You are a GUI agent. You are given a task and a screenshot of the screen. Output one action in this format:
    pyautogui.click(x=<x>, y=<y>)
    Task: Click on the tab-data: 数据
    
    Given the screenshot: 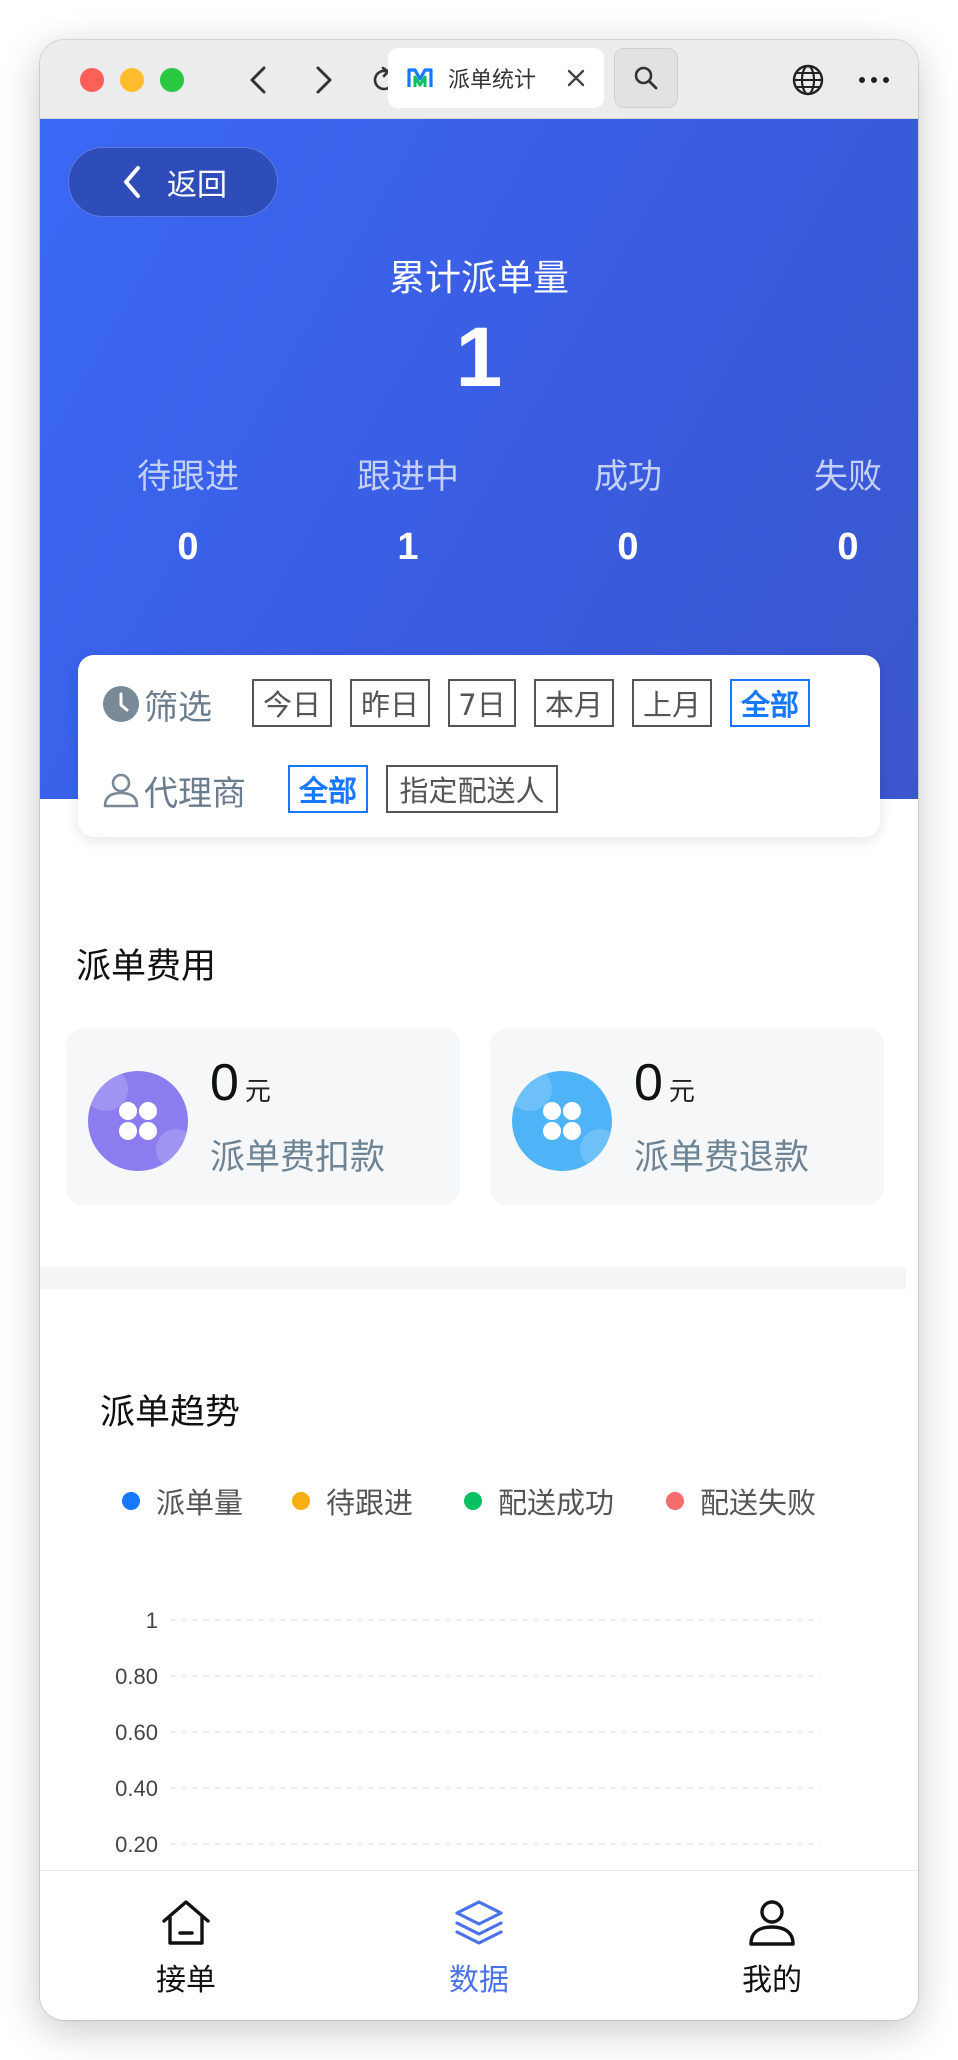 What is the action you would take?
    pyautogui.click(x=479, y=1949)
    